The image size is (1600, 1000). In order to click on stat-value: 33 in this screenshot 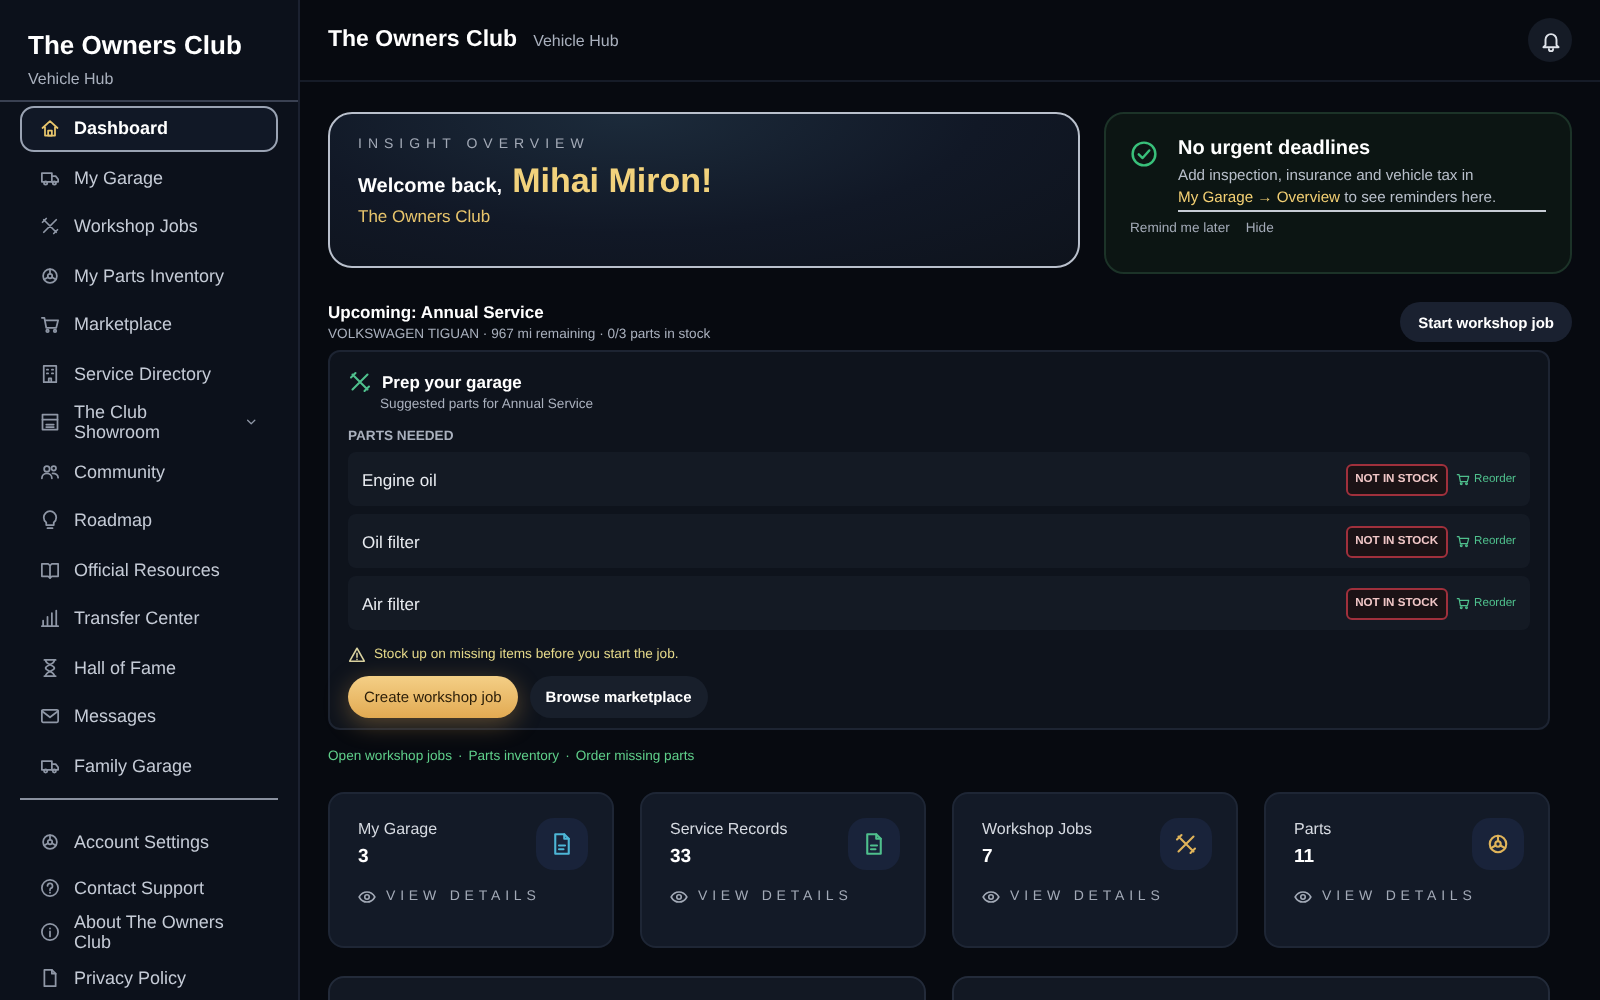, I will do `click(681, 857)`.